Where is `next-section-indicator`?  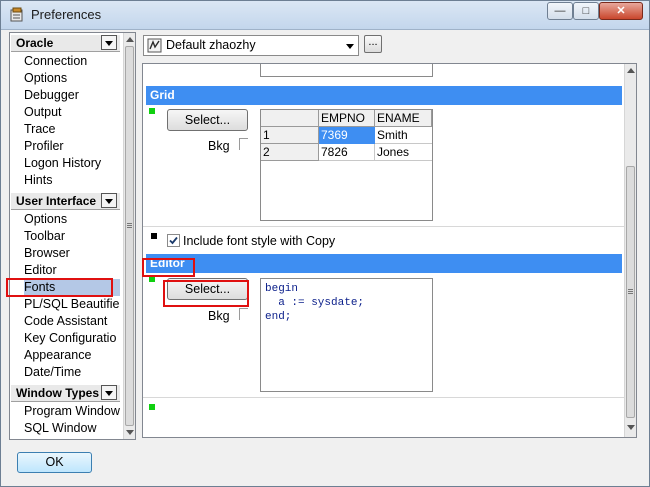 next-section-indicator is located at coordinates (152, 407).